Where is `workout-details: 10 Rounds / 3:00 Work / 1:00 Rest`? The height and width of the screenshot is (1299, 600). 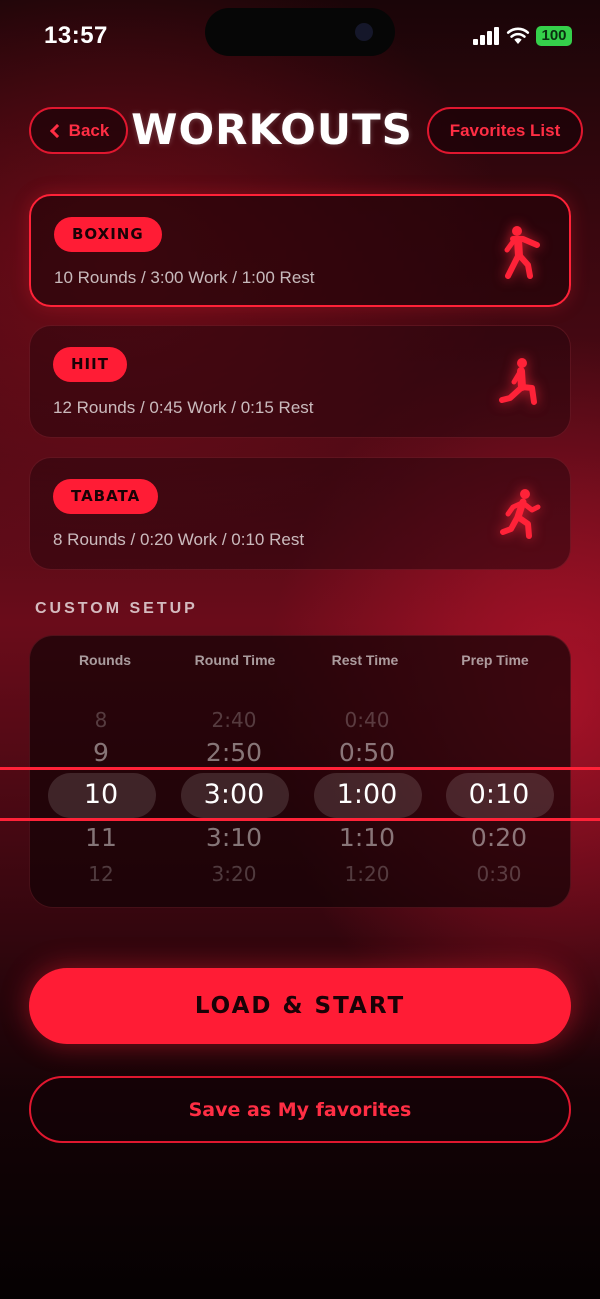 workout-details: 10 Rounds / 3:00 Work / 1:00 Rest is located at coordinates (184, 277).